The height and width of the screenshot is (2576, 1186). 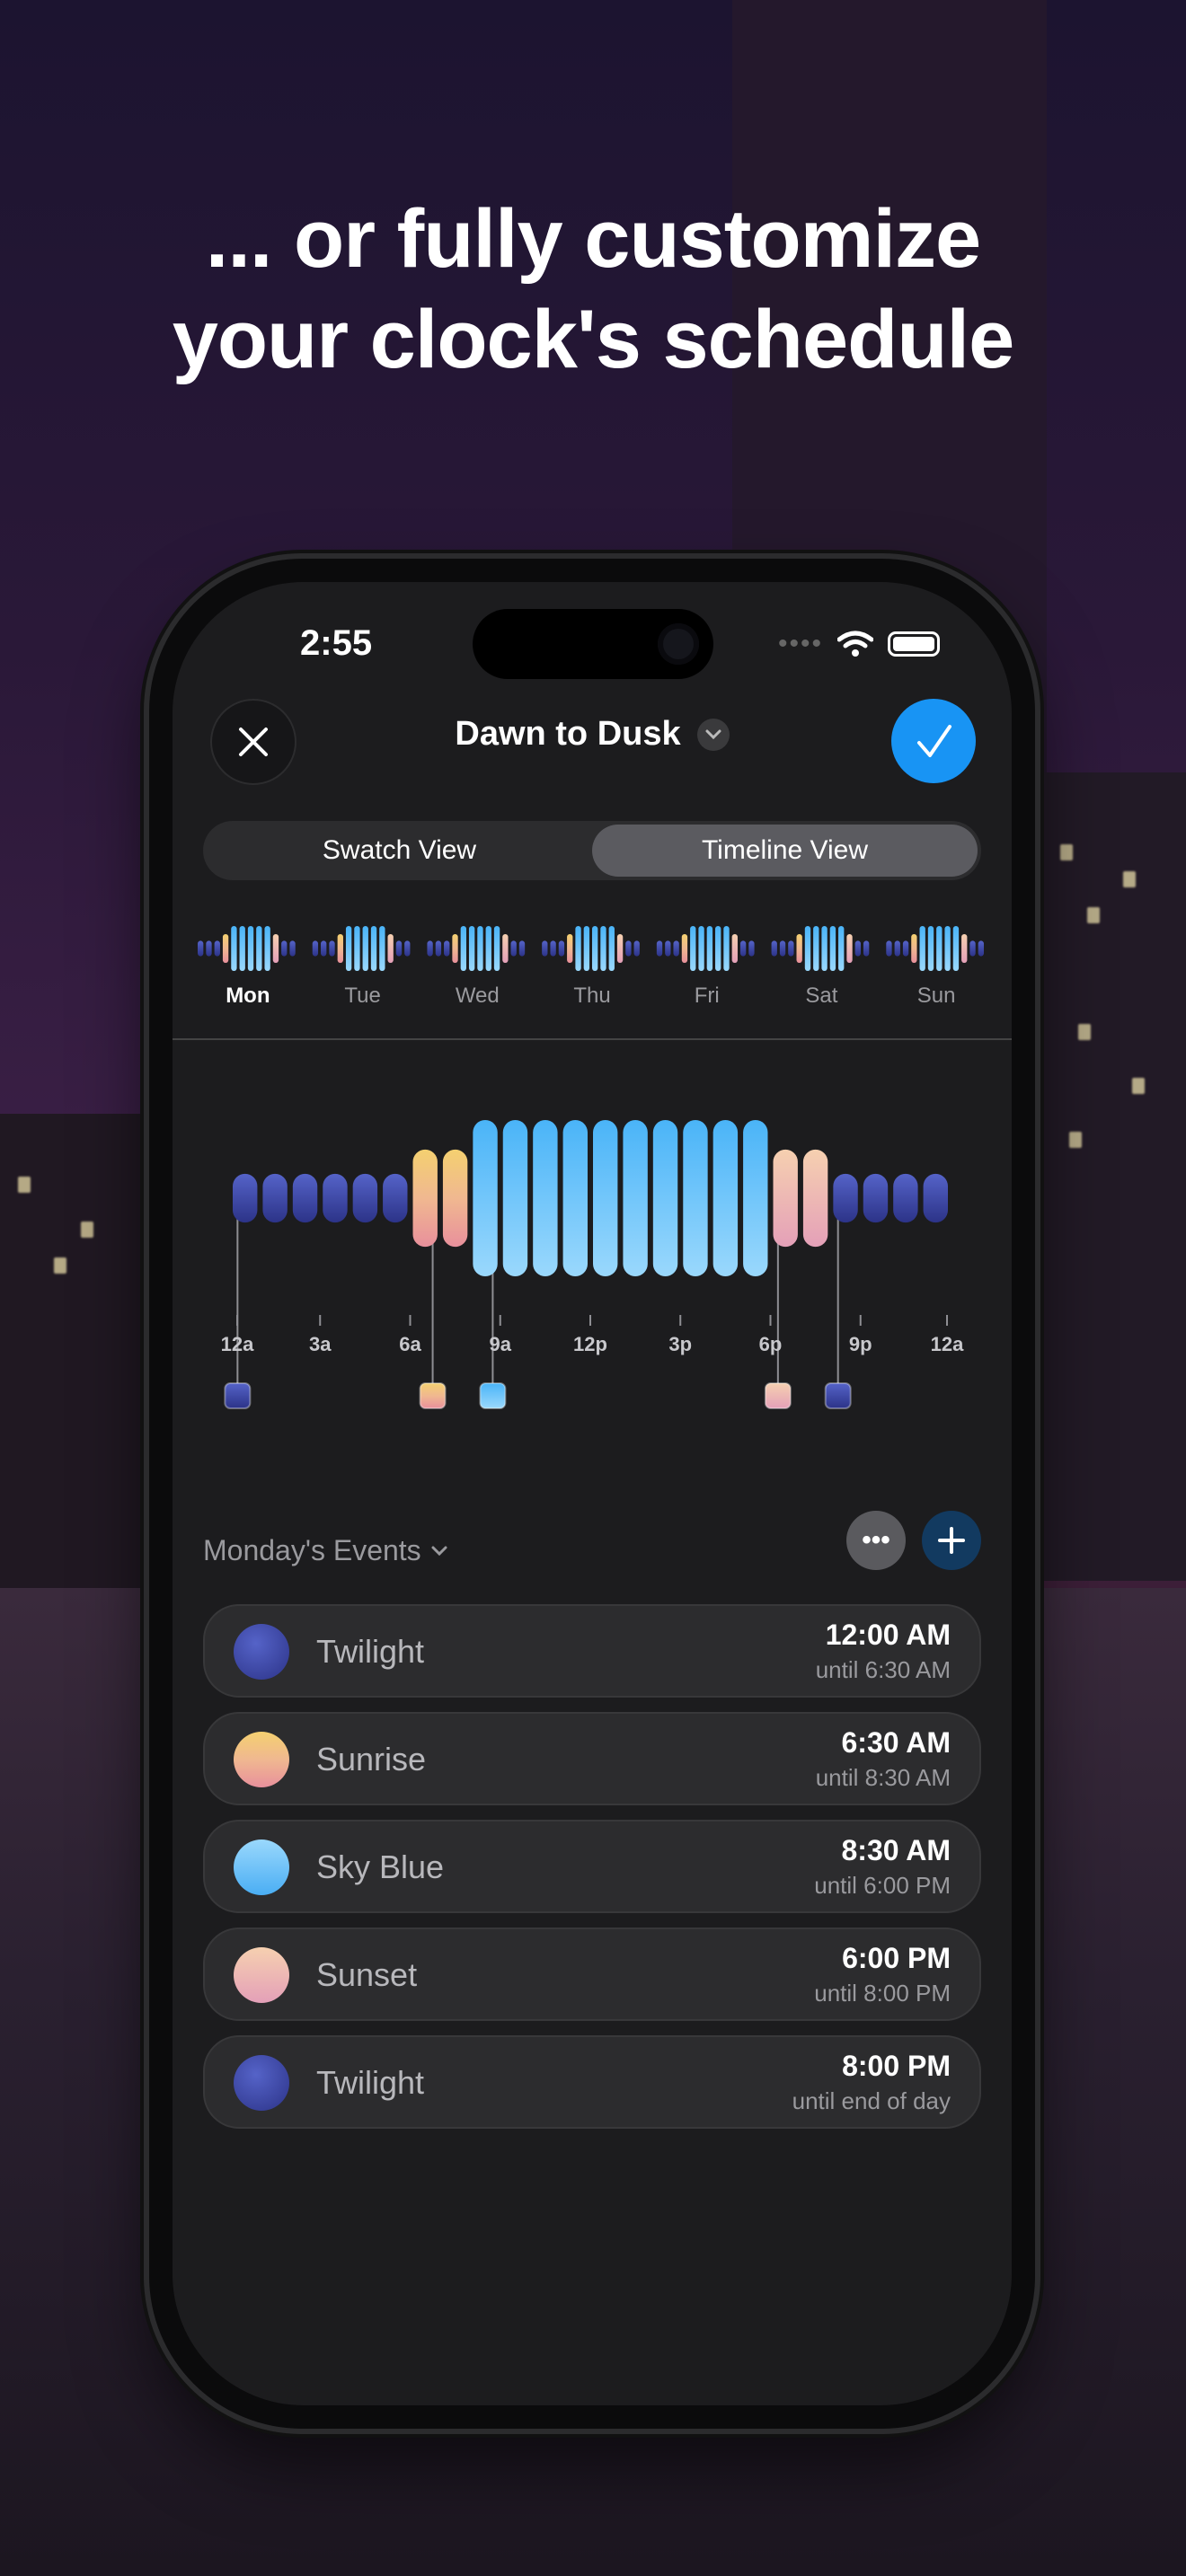 I want to click on add-event-button, so click(x=951, y=1540).